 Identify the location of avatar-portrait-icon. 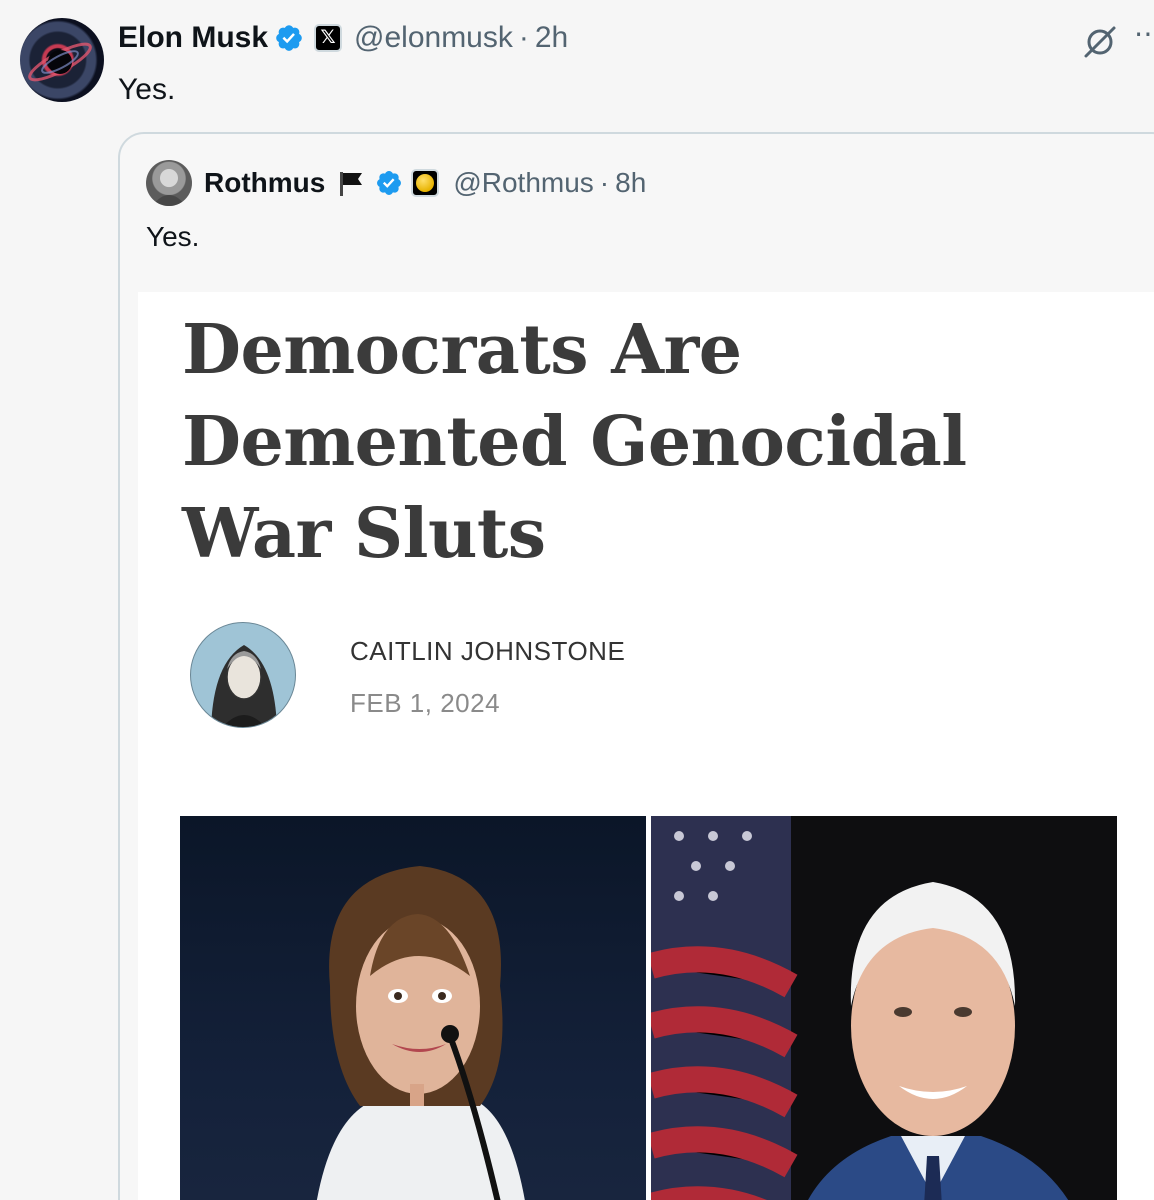
(169, 187).